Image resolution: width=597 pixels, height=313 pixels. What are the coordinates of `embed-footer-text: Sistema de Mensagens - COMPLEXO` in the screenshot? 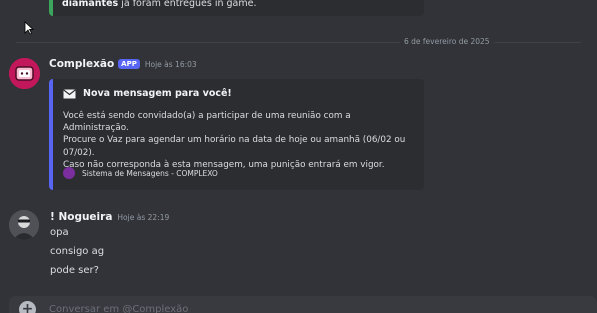 It's located at (150, 173).